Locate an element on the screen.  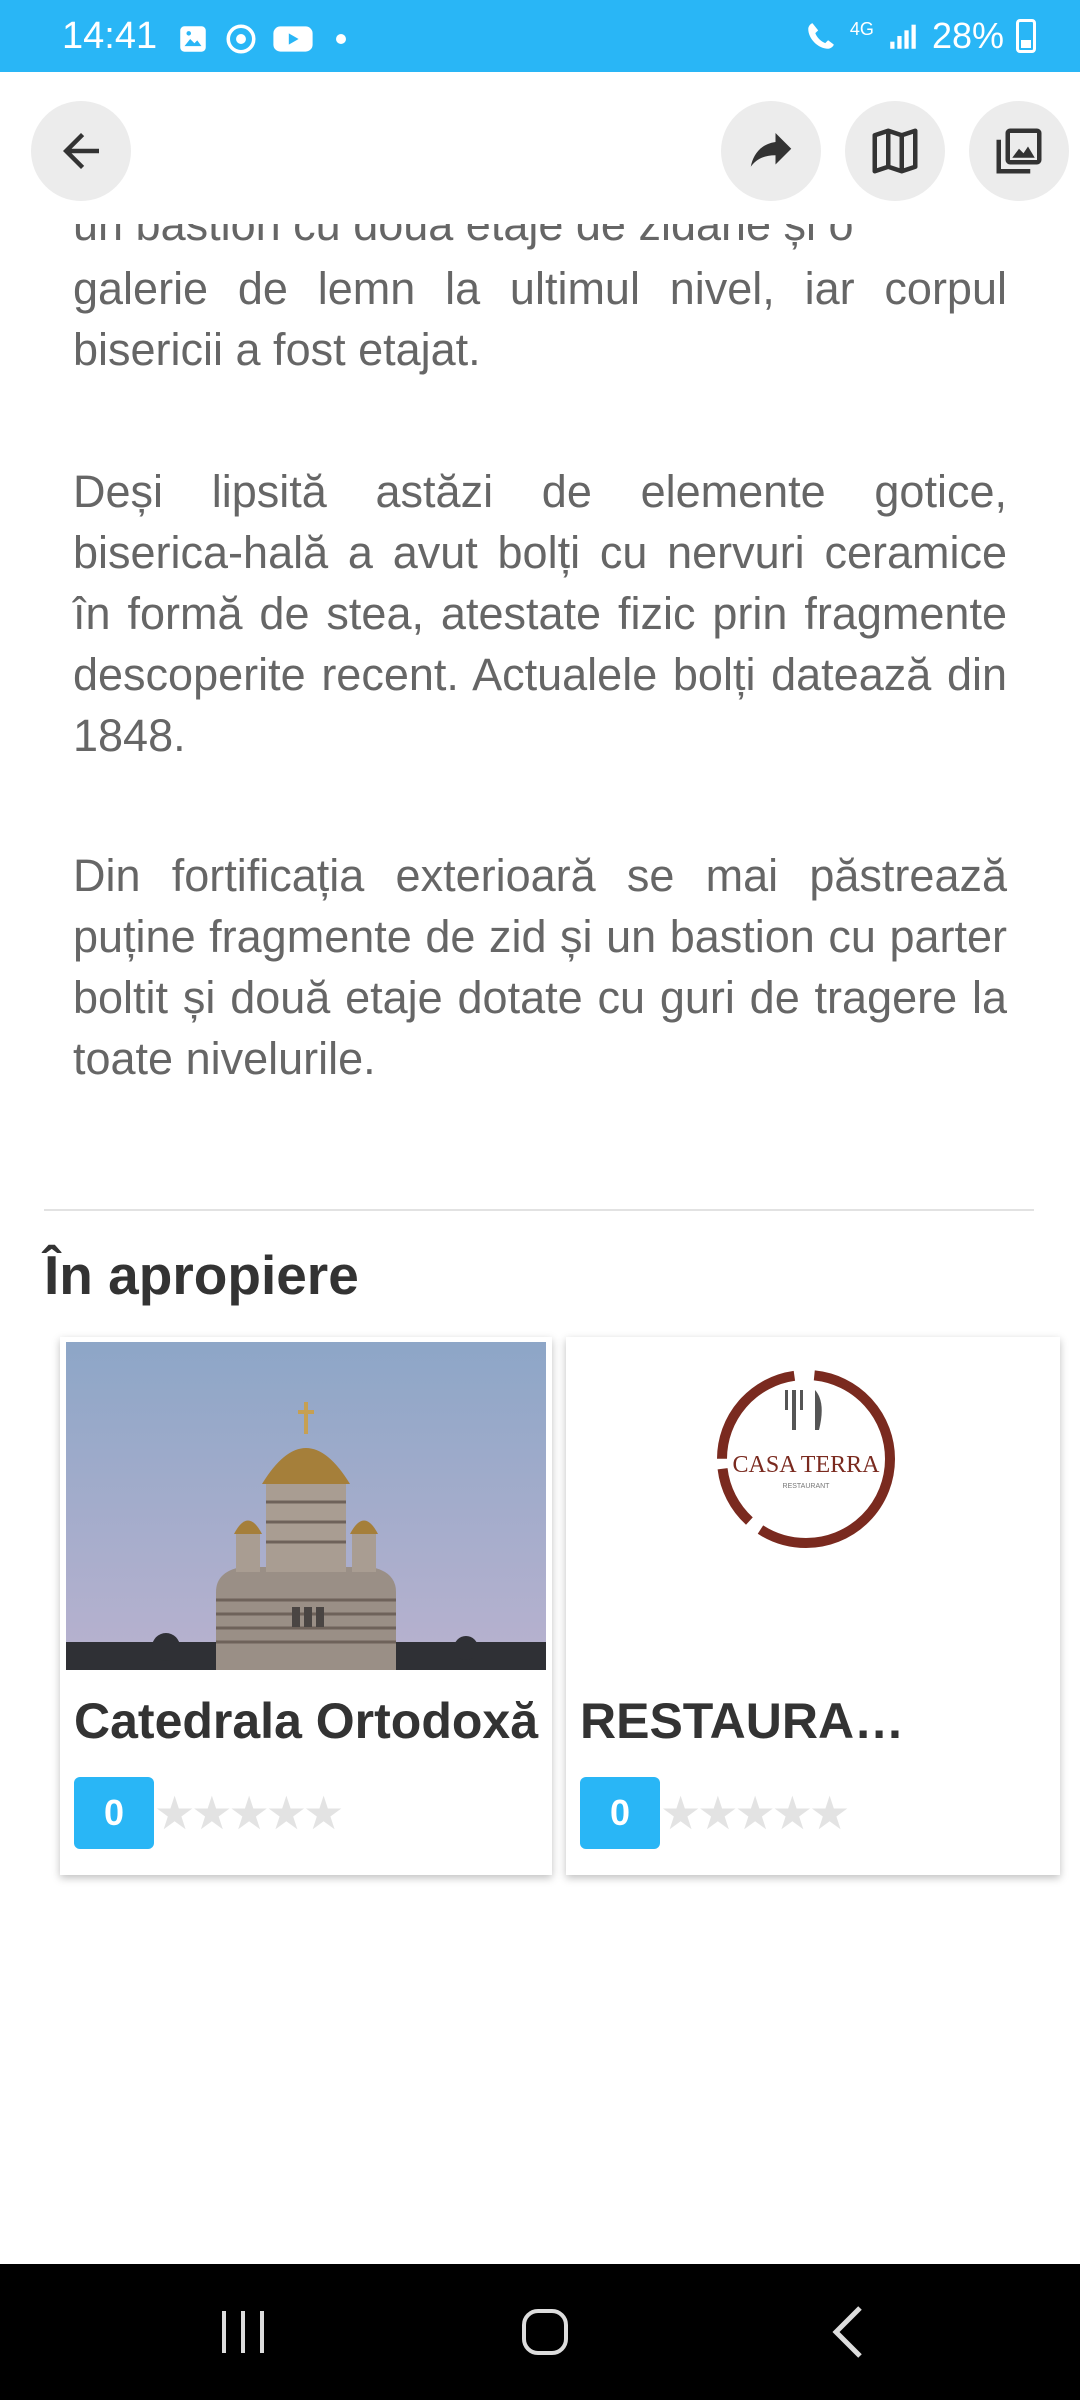
nearby-card-title: RESTAURANT CASA TERRA is located at coordinates (745, 1721).